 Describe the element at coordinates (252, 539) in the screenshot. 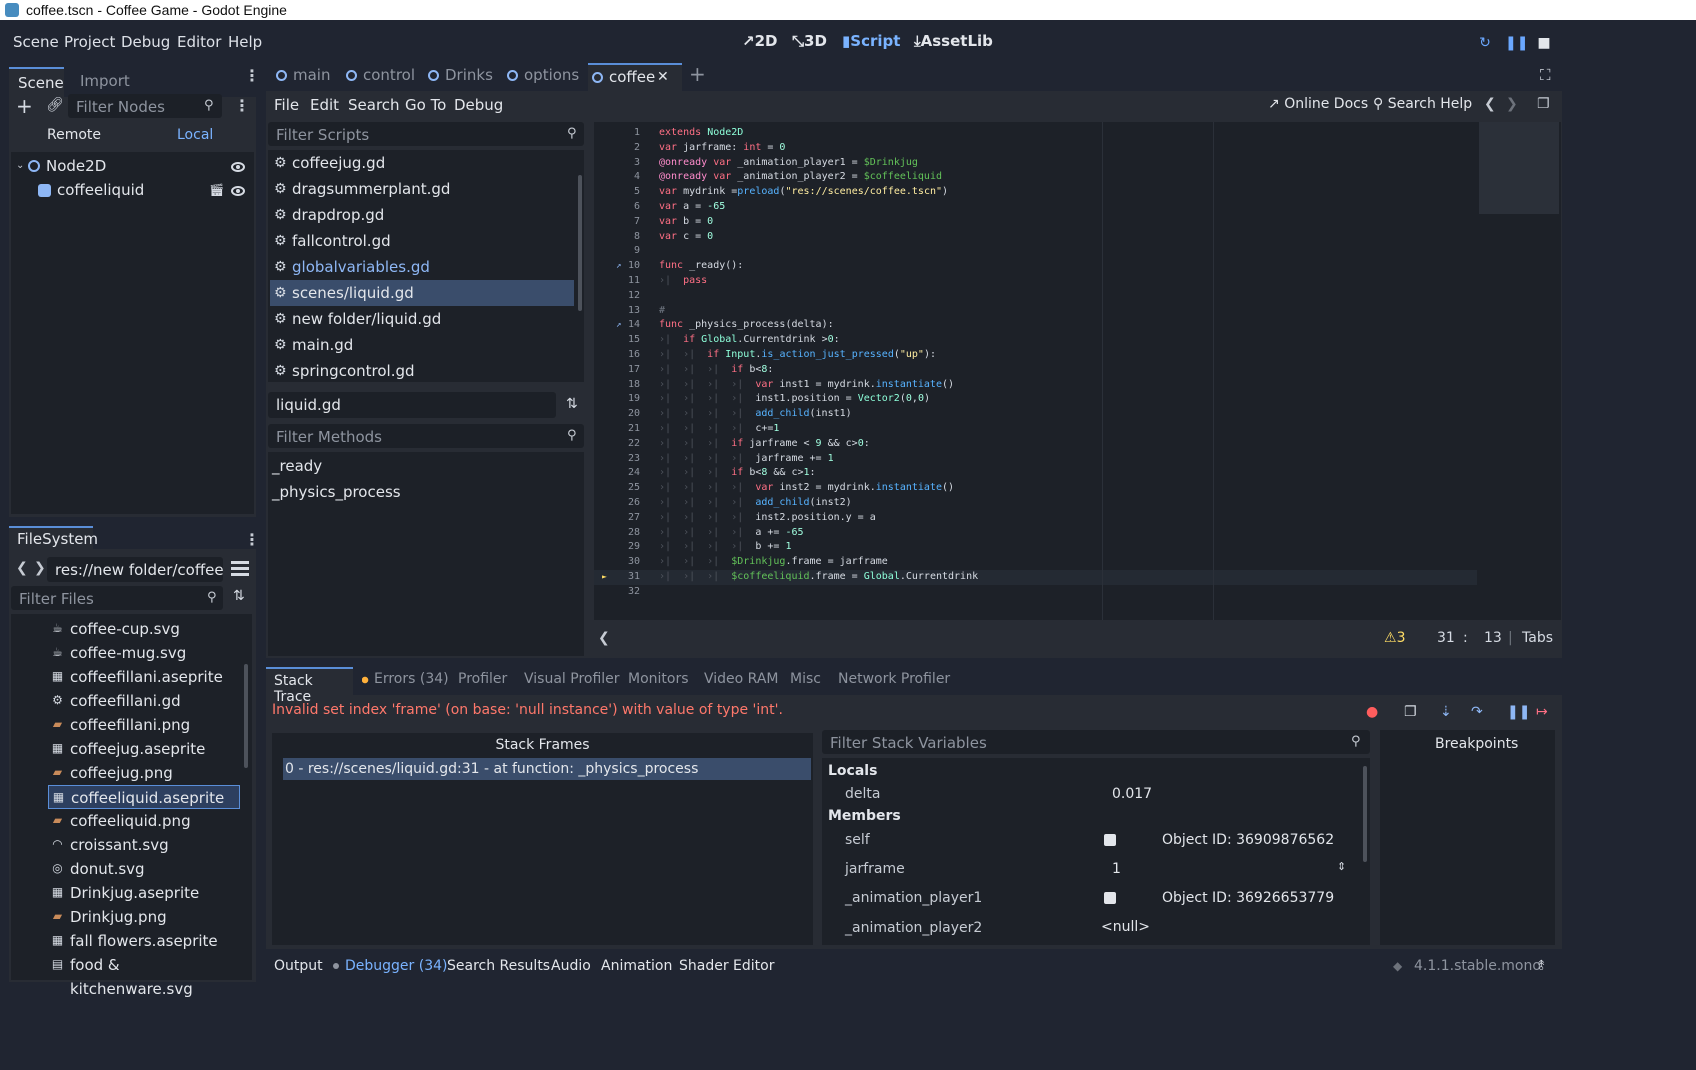

I see `fs-menu-icon: ⋮` at that location.